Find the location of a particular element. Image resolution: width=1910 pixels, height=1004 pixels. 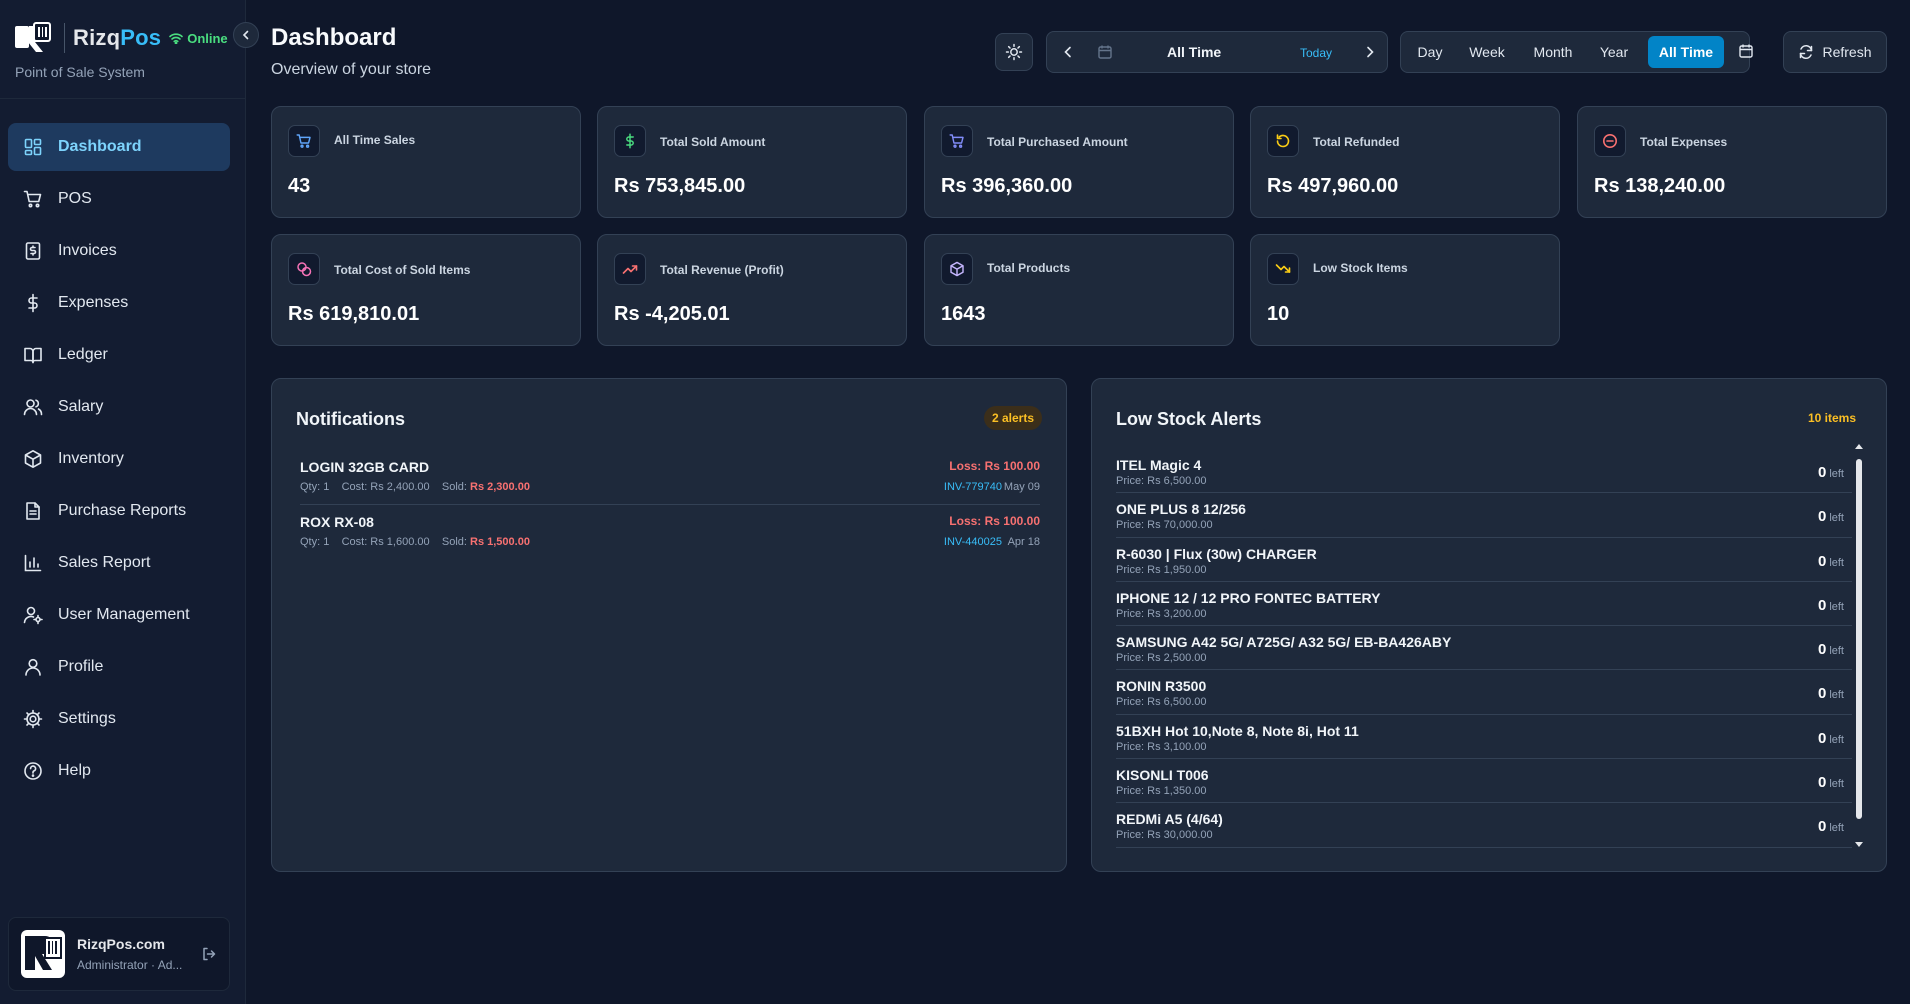

refund-icon is located at coordinates (1283, 141).